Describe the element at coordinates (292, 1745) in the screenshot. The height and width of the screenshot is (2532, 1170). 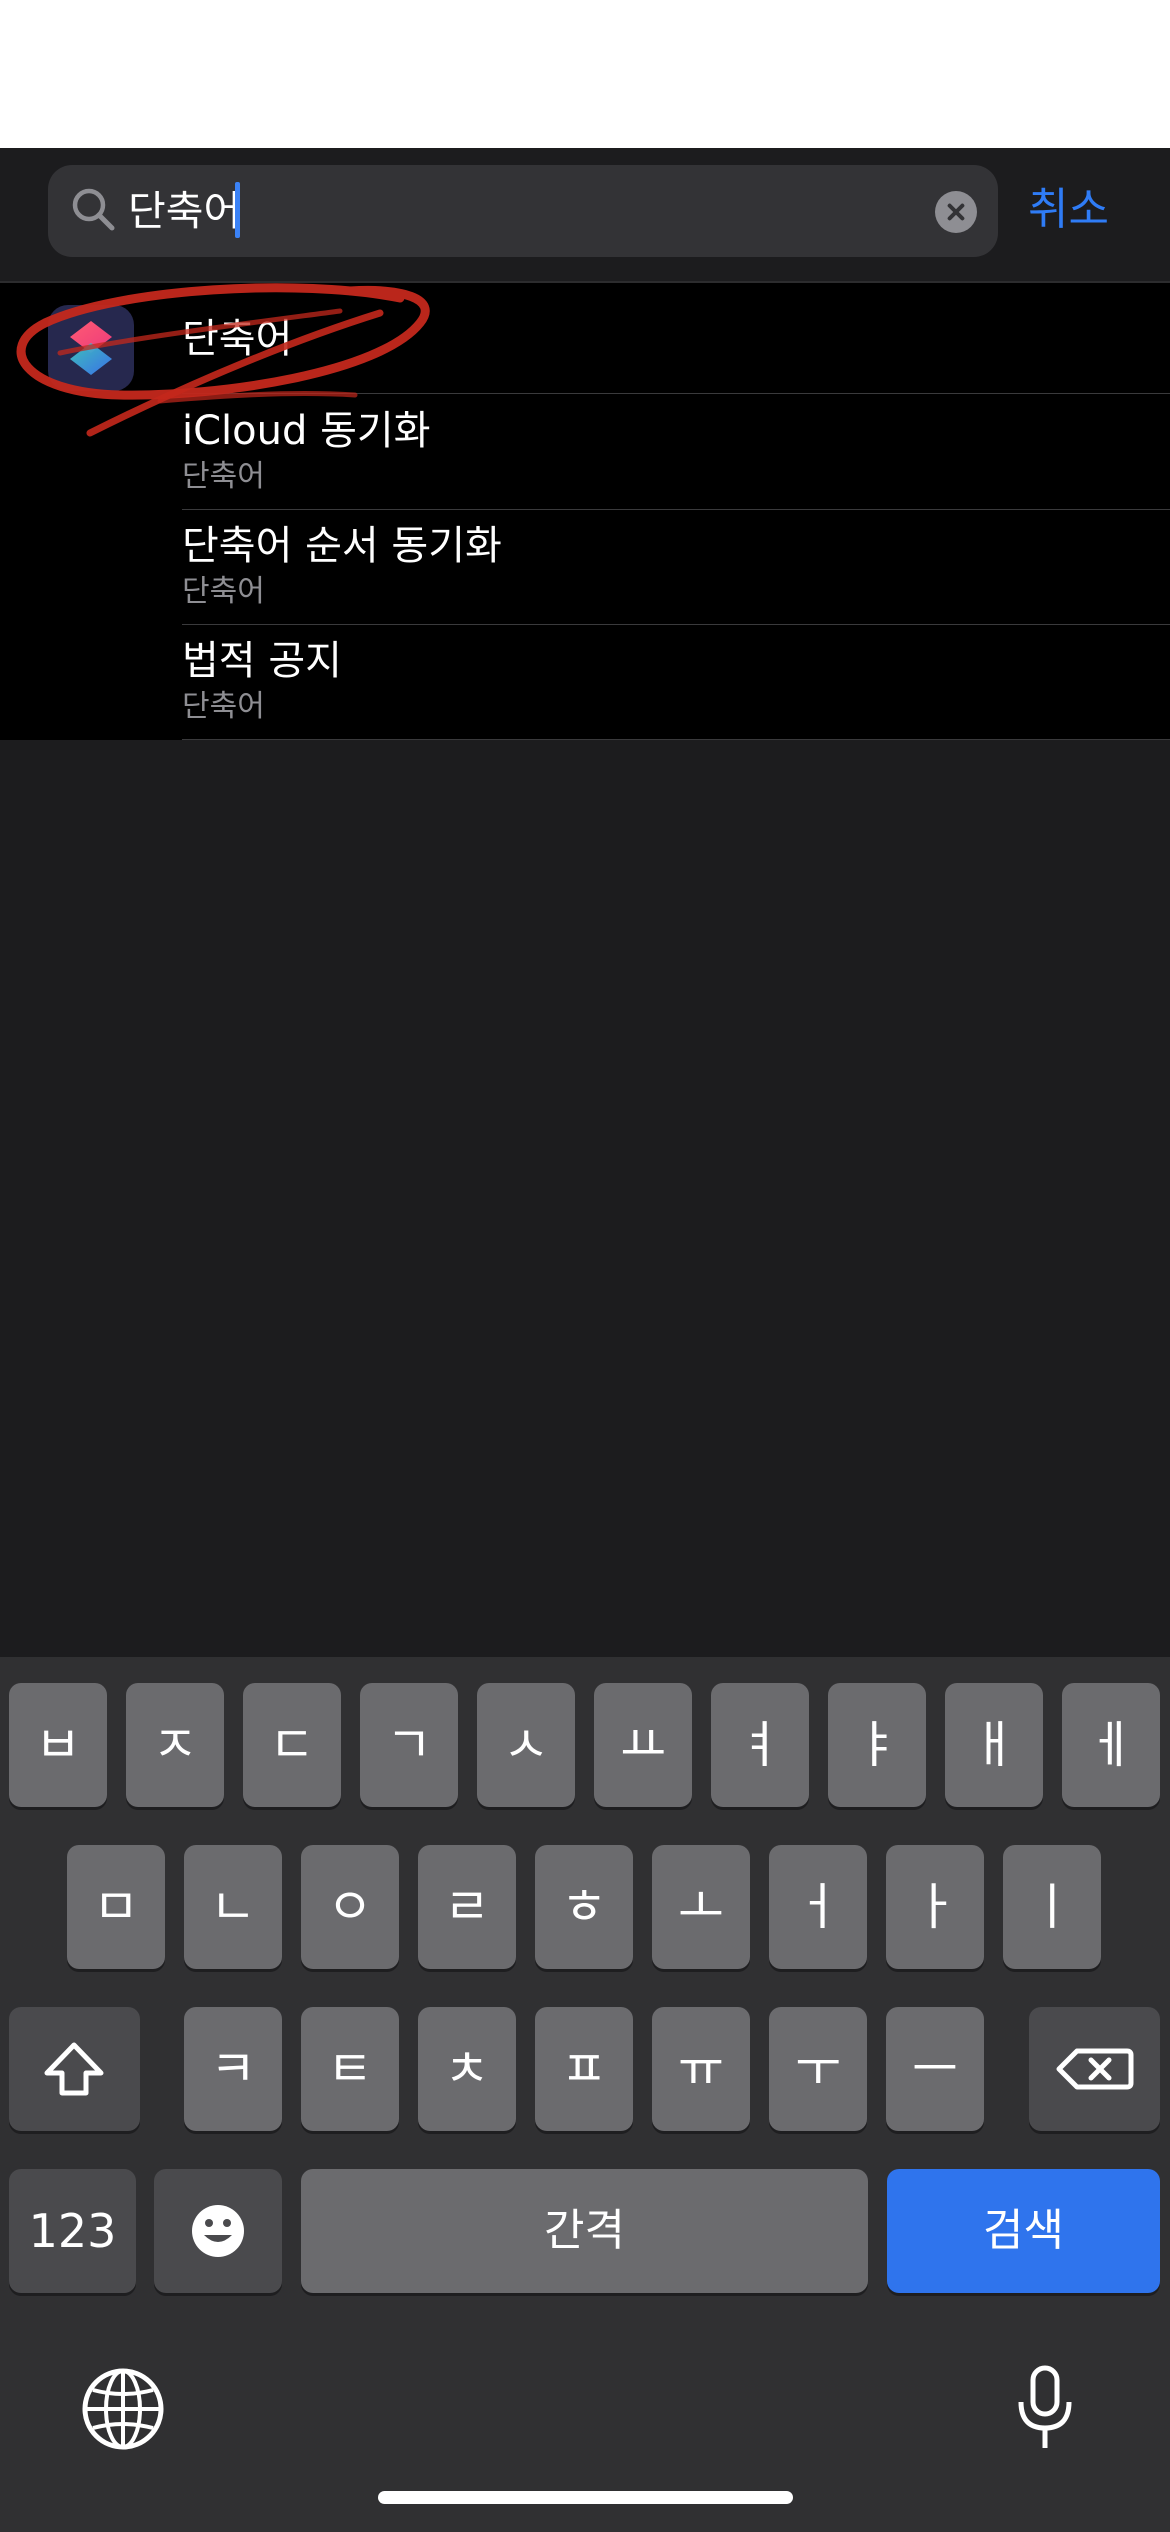
I see `key: ㄷ` at that location.